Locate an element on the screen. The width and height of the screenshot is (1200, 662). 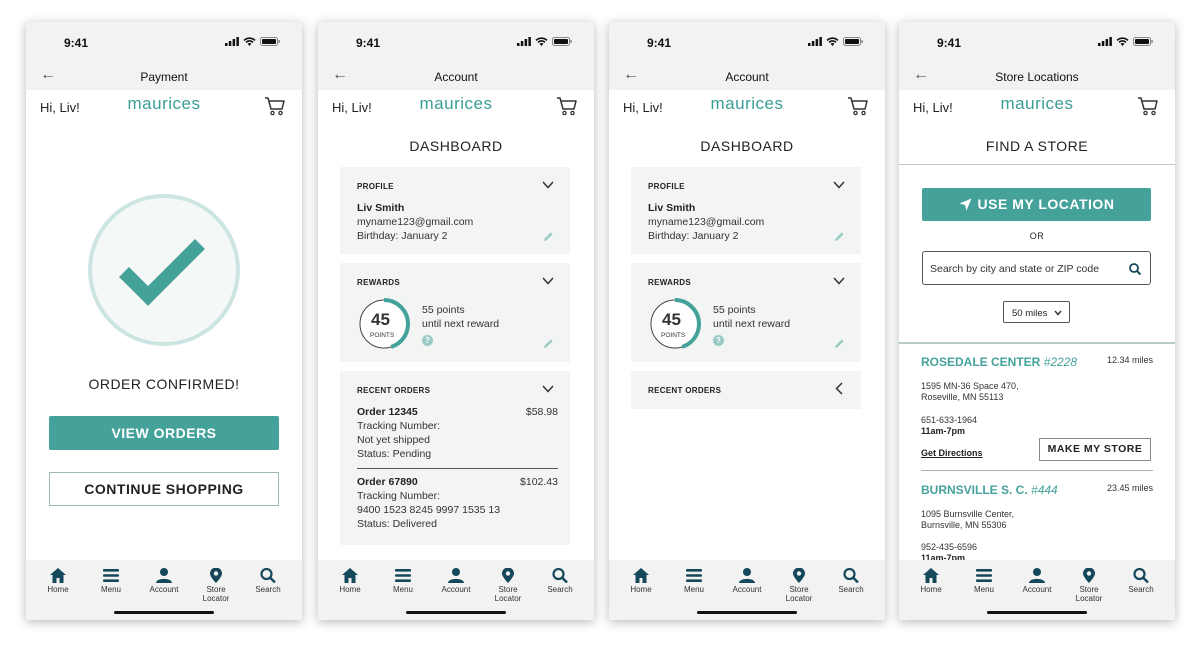
points-unit-label: POINTS is located at coordinates (673, 335).